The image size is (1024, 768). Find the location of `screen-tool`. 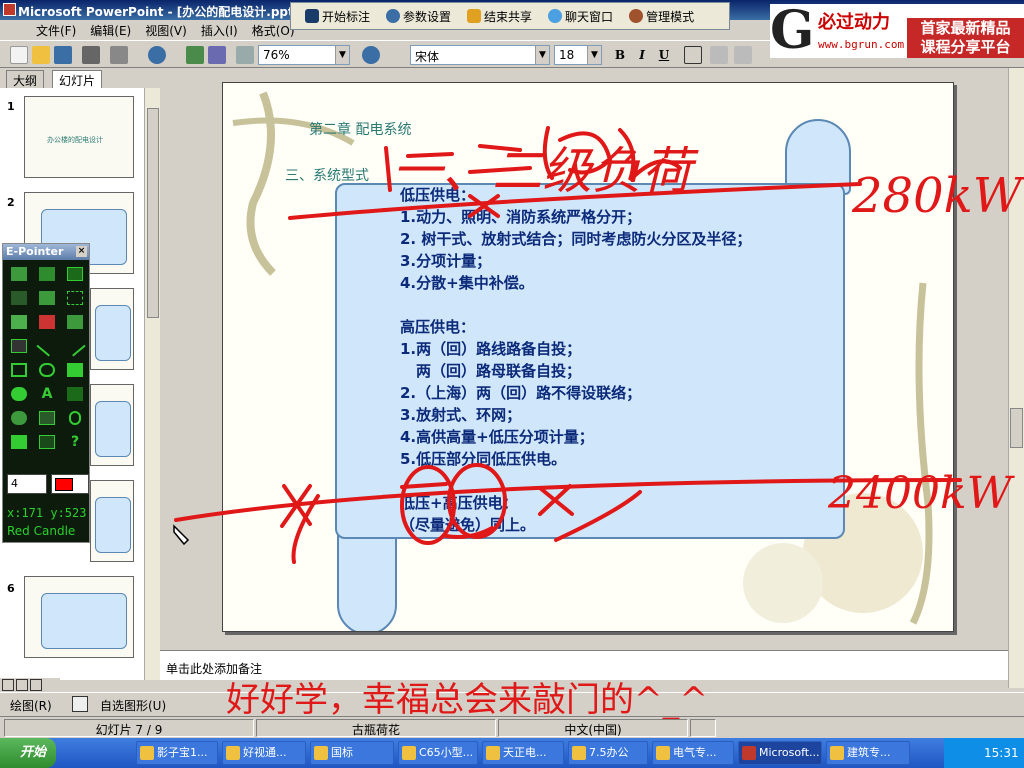

screen-tool is located at coordinates (75, 274).